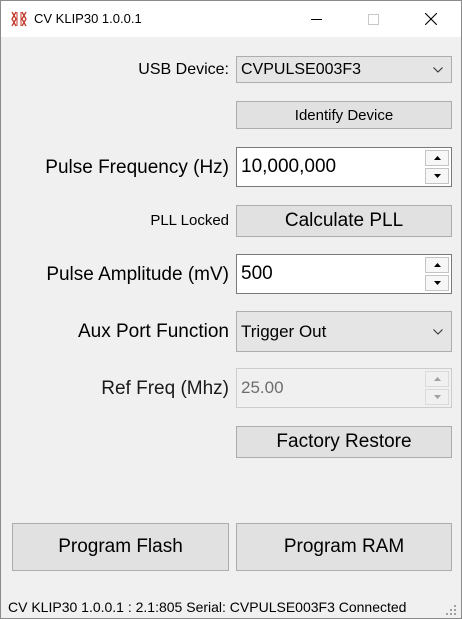 Image resolution: width=462 pixels, height=619 pixels. I want to click on identify-device-button: Identify Device, so click(344, 115).